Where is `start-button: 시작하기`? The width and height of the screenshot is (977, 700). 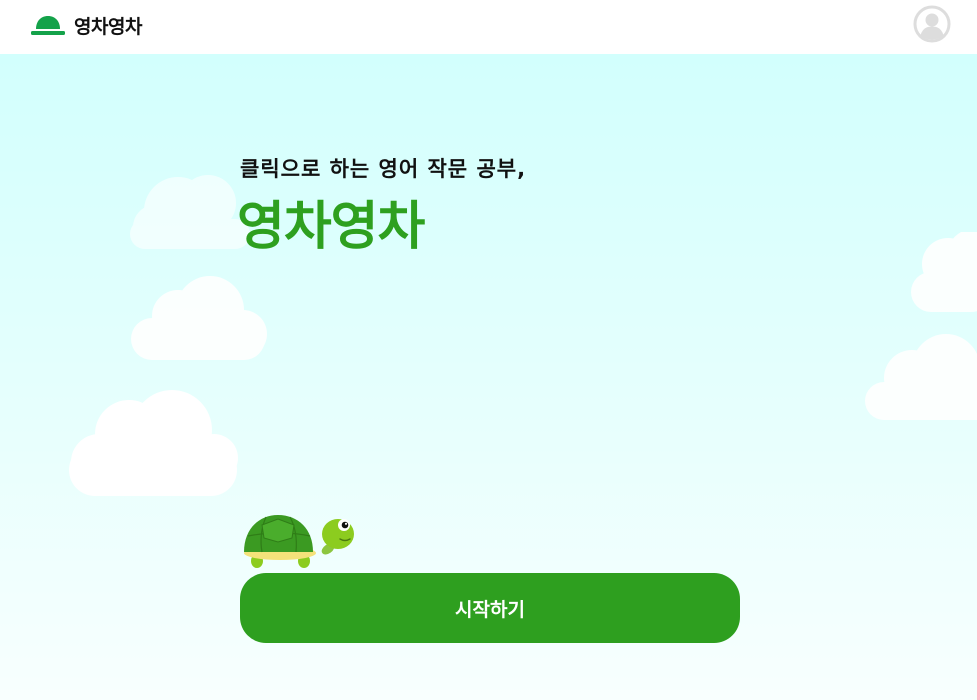 start-button: 시작하기 is located at coordinates (490, 608).